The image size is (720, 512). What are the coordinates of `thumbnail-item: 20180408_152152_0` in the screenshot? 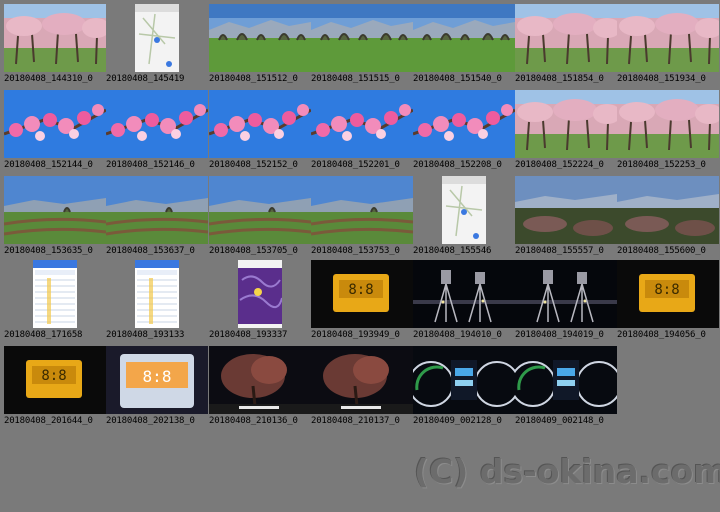 It's located at (260, 133).